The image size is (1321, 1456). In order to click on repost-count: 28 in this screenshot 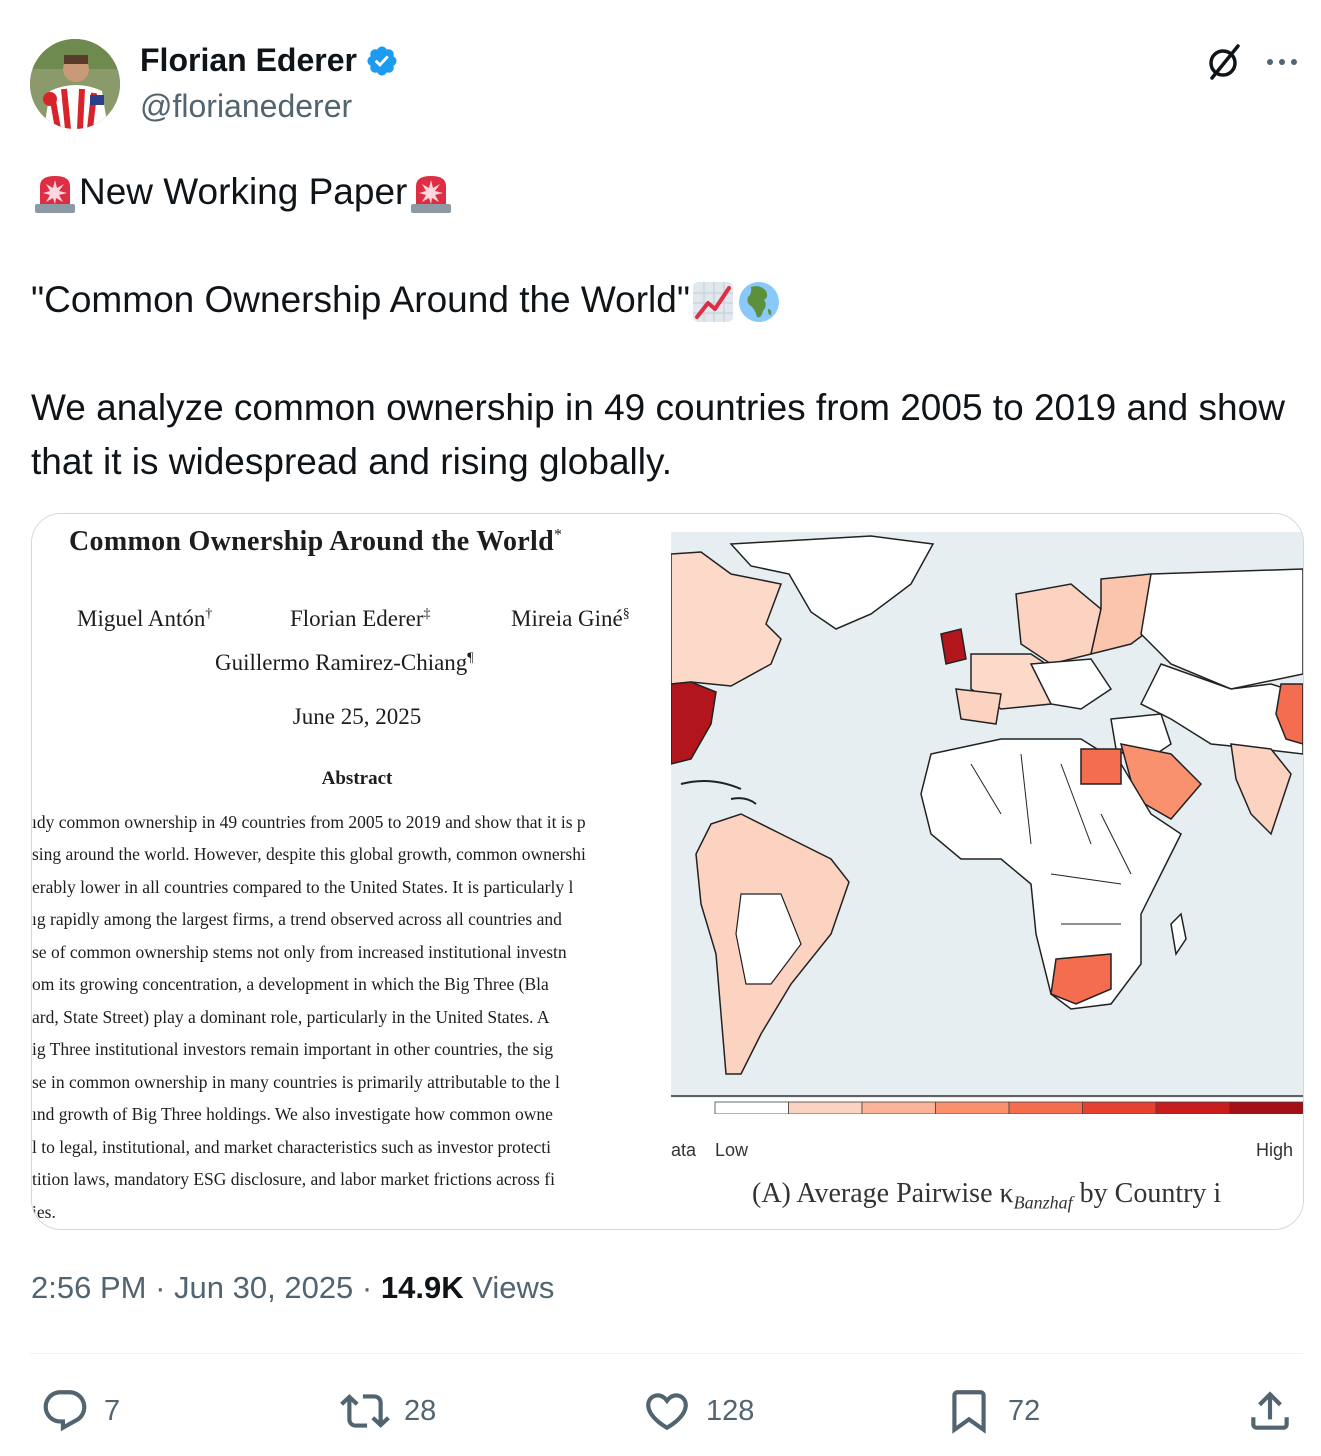, I will do `click(420, 1410)`.